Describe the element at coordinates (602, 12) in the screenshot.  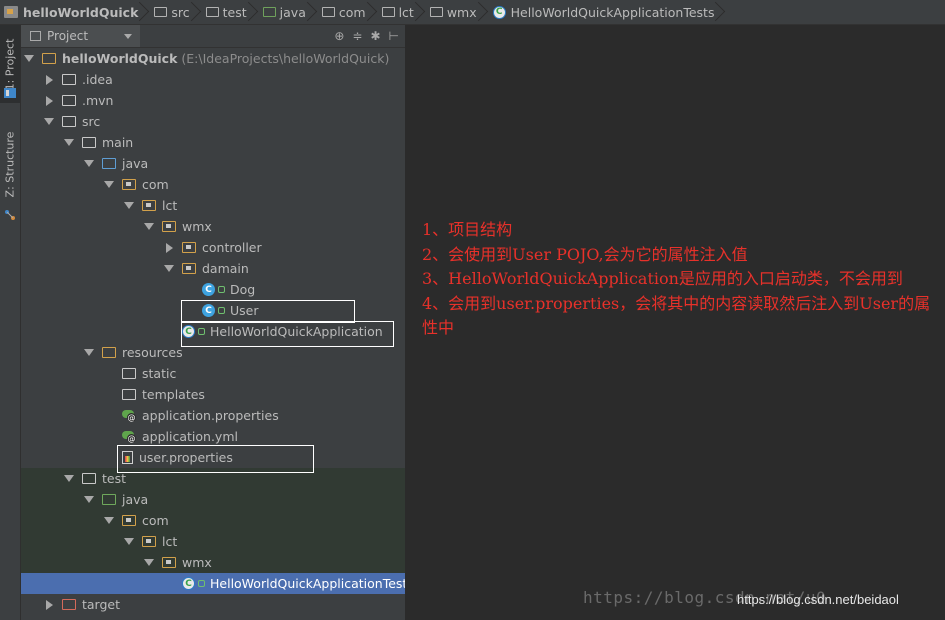
I see `breadcrumb-class: C HelloWorldQuickApplicationTests` at that location.